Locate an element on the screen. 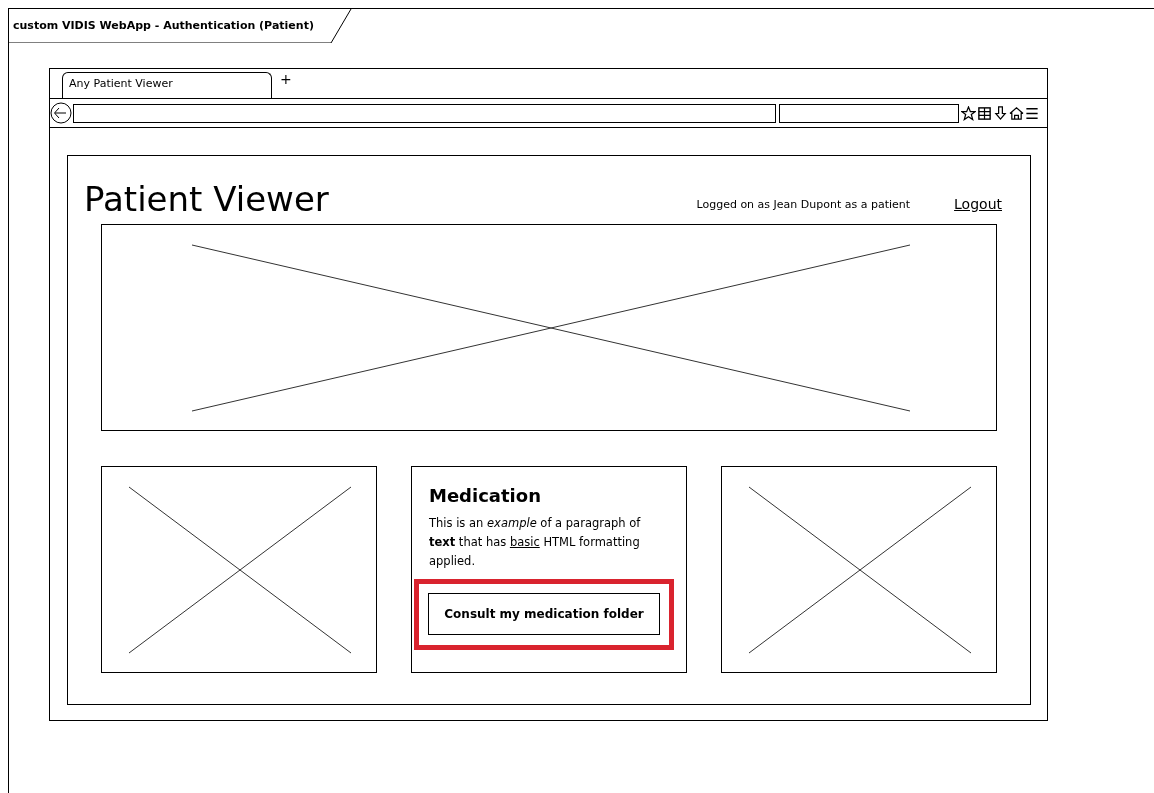 Image resolution: width=1154 pixels, height=793 pixels. download-icon is located at coordinates (1000, 113).